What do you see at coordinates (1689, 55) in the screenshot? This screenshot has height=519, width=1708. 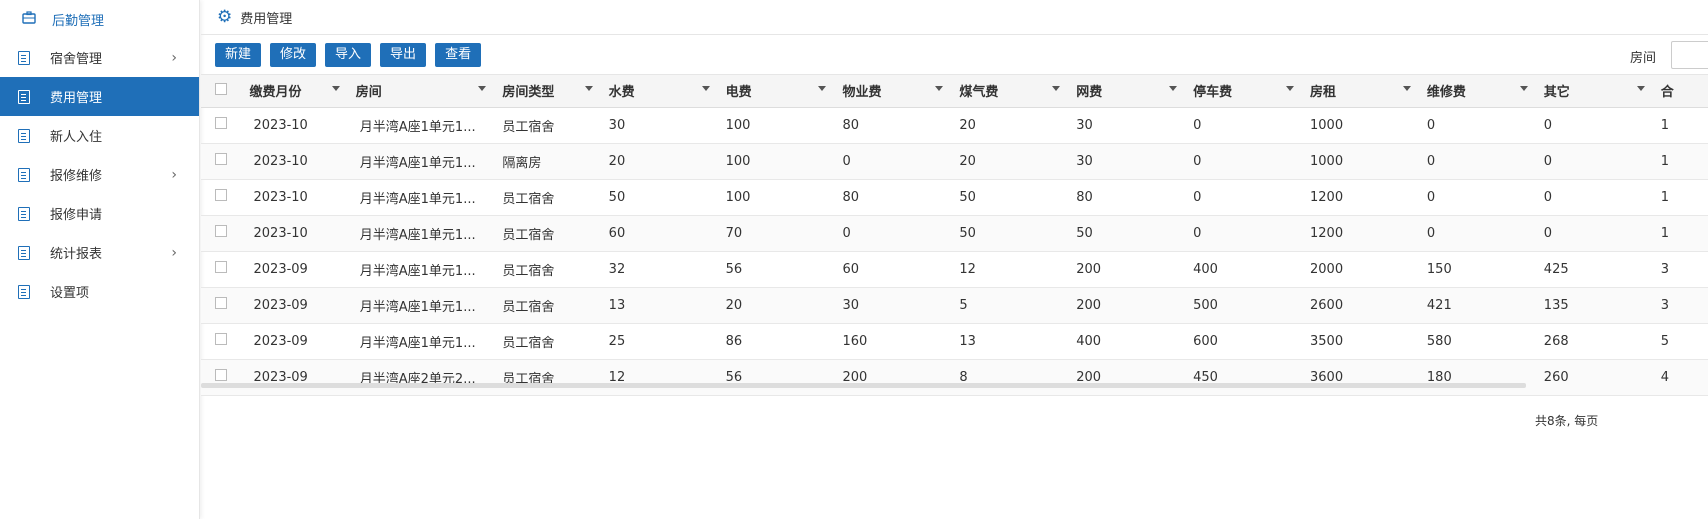 I see `room-filter-input` at bounding box center [1689, 55].